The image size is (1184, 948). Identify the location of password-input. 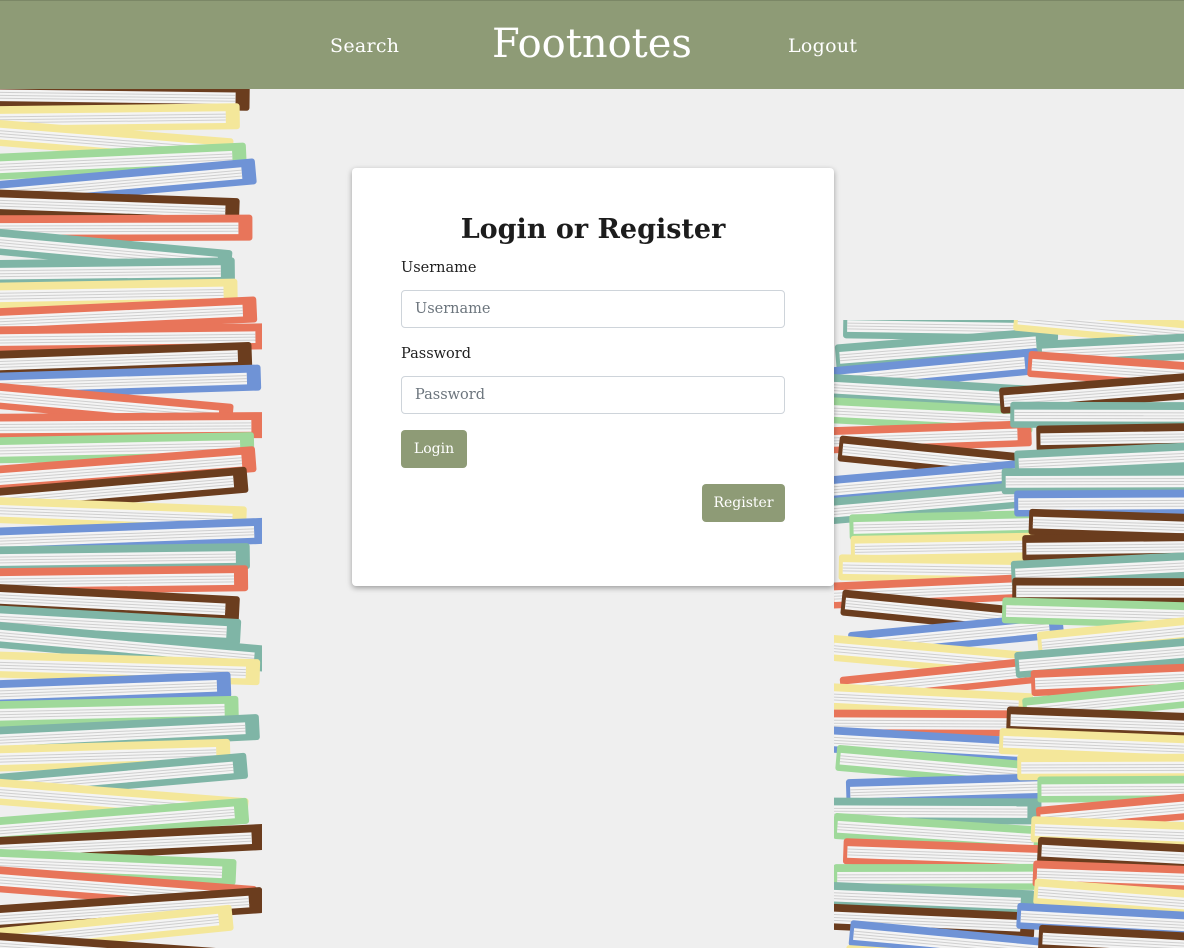
(593, 395).